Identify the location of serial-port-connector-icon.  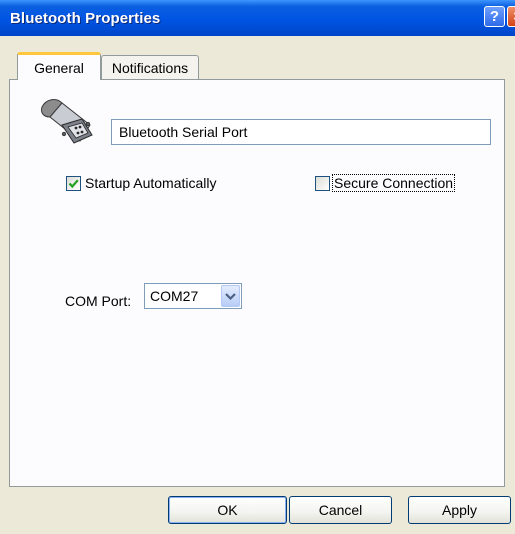
(67, 121).